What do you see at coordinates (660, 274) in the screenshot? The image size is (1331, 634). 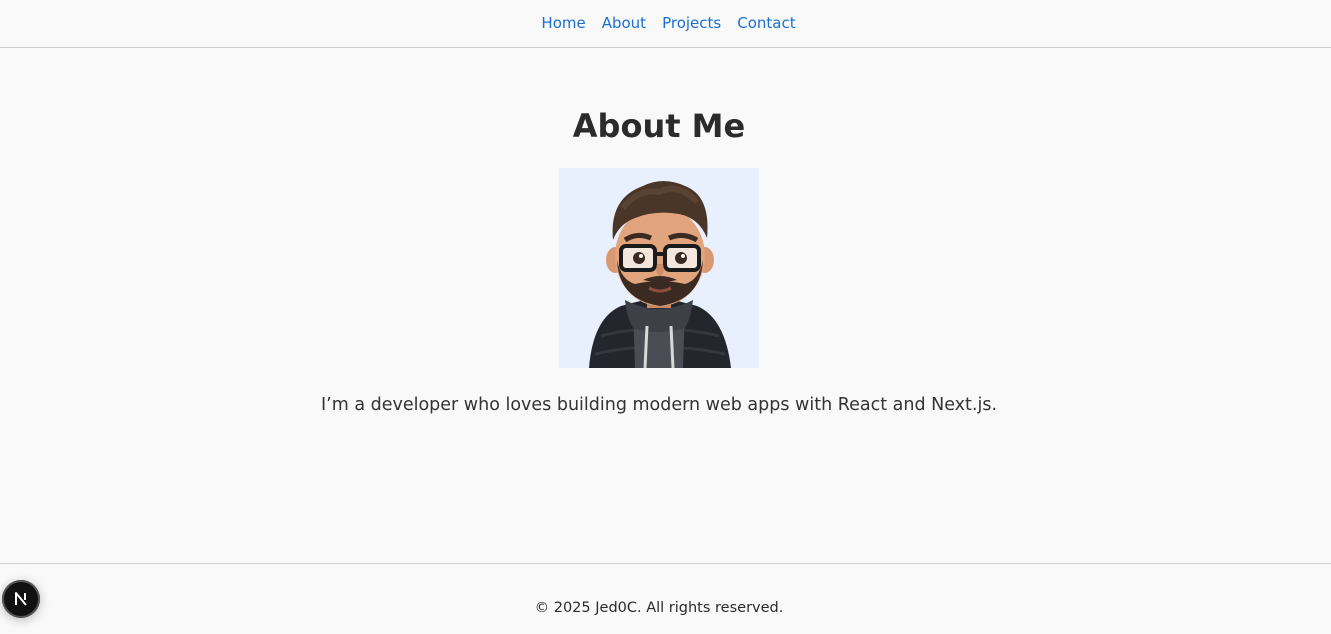 I see `cartoon-developer-avatar-icon` at bounding box center [660, 274].